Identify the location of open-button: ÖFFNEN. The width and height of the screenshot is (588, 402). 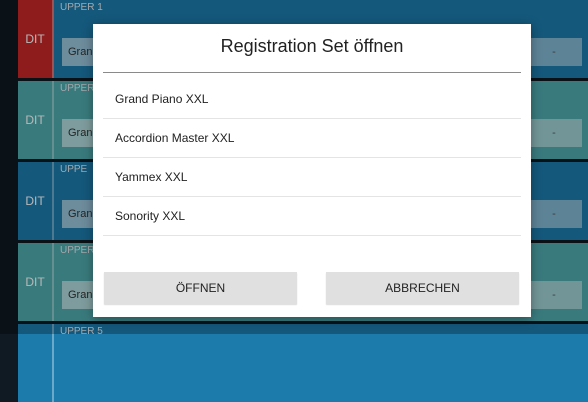
(200, 288).